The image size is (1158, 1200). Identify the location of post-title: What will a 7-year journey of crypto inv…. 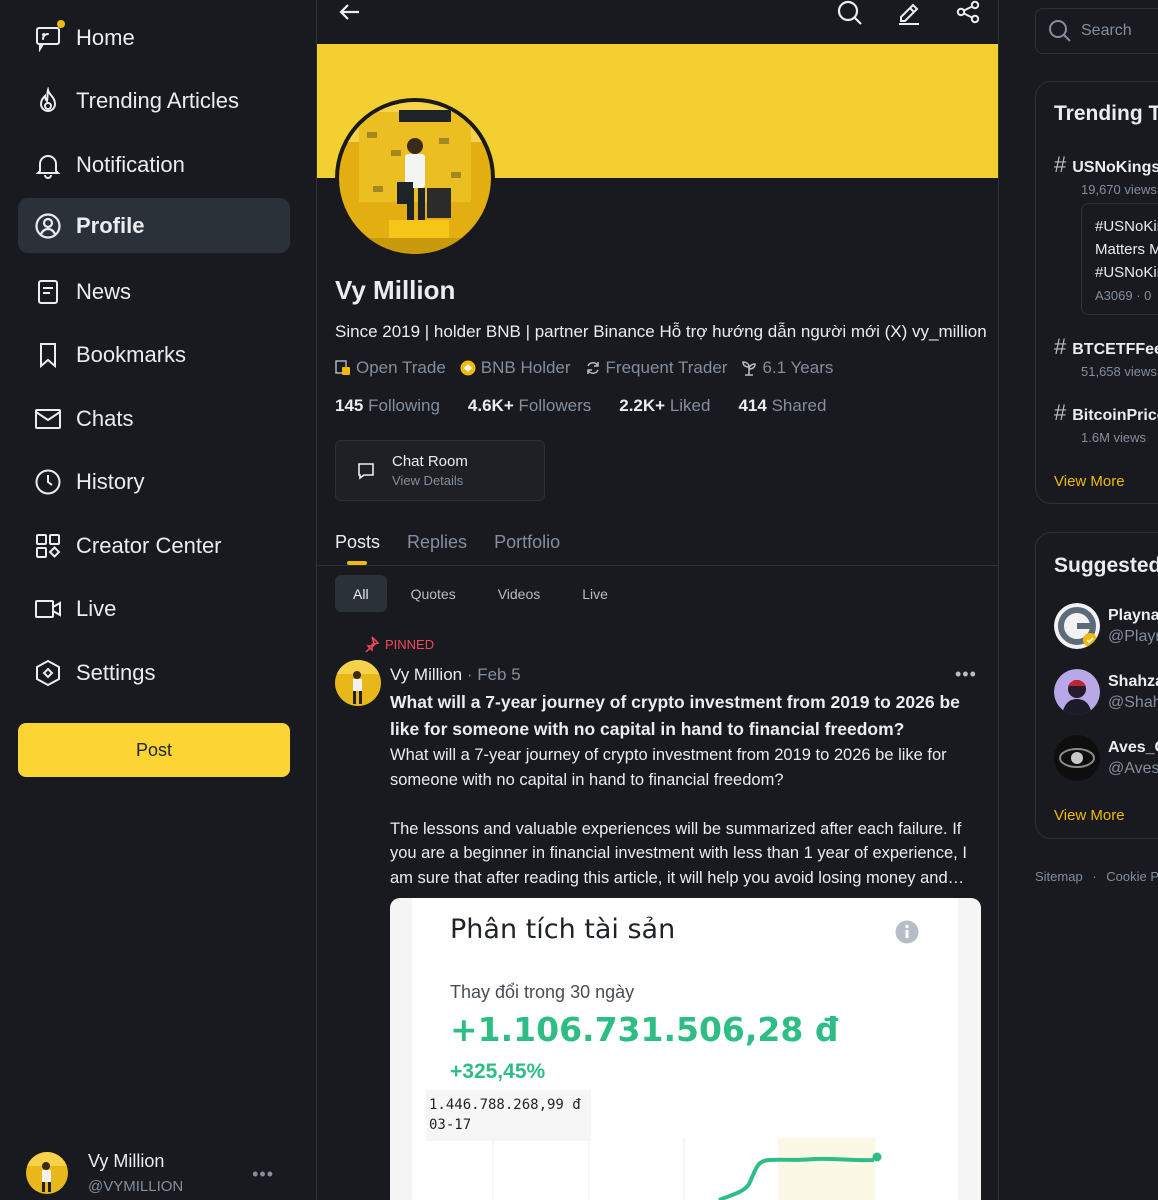
(685, 716).